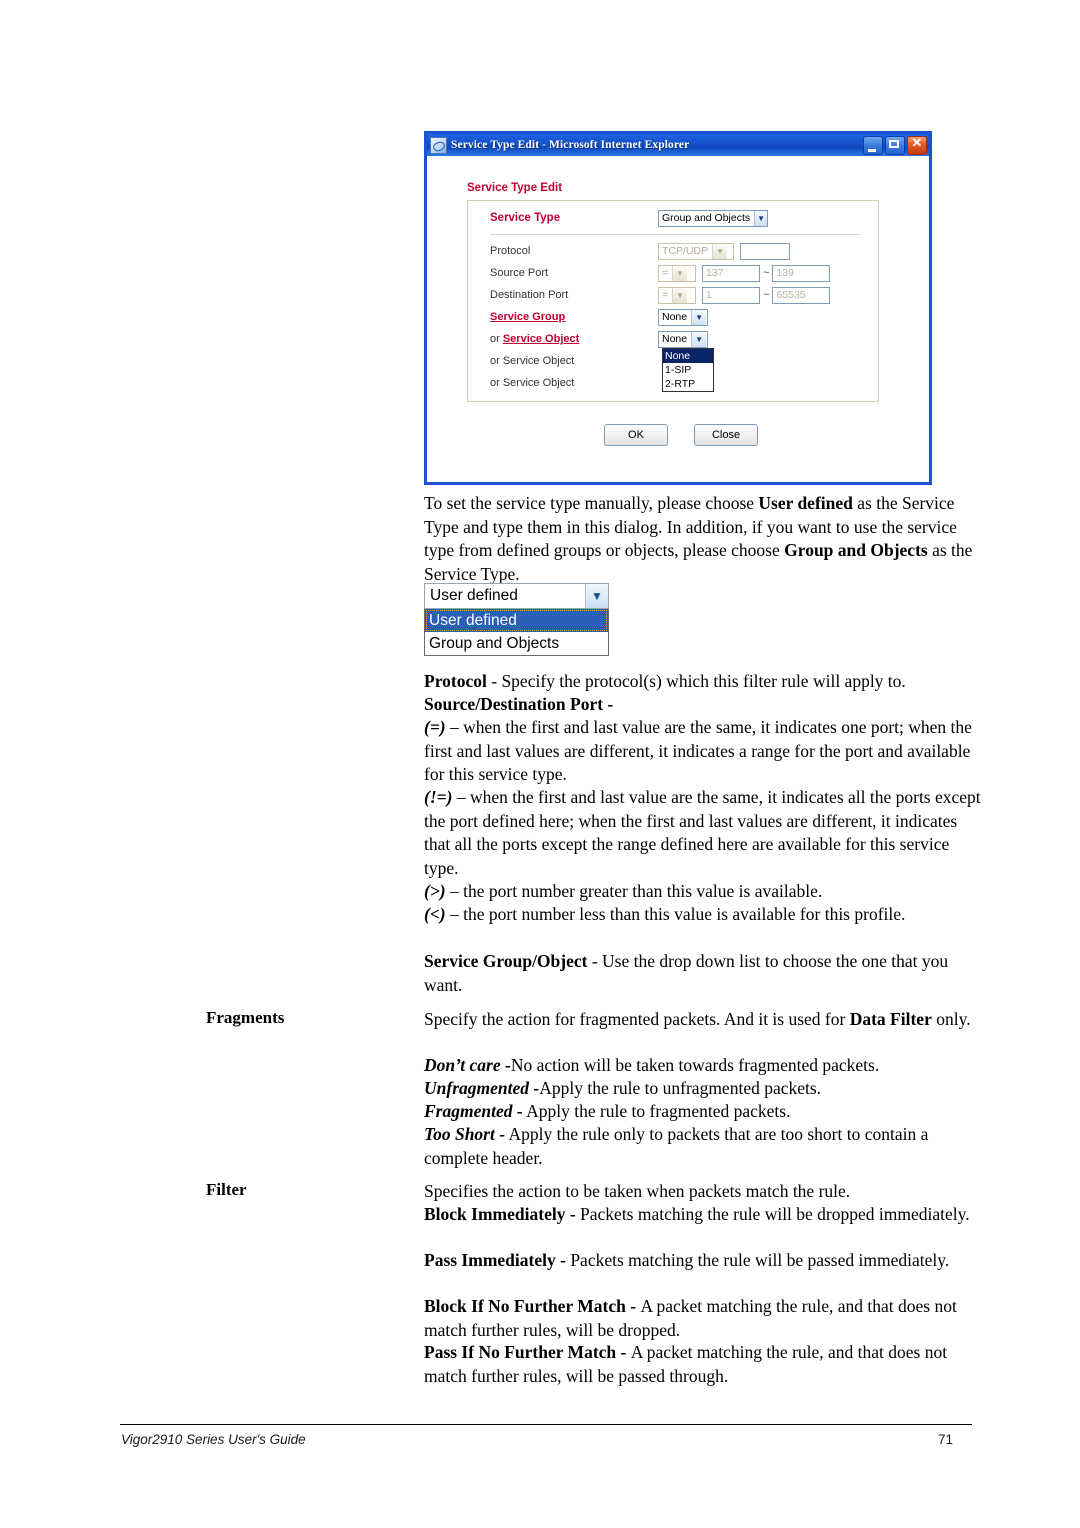 This screenshot has width=1080, height=1528. Describe the element at coordinates (705, 705) in the screenshot. I see `source-destination-port-heading: Source/Destination Port -` at that location.